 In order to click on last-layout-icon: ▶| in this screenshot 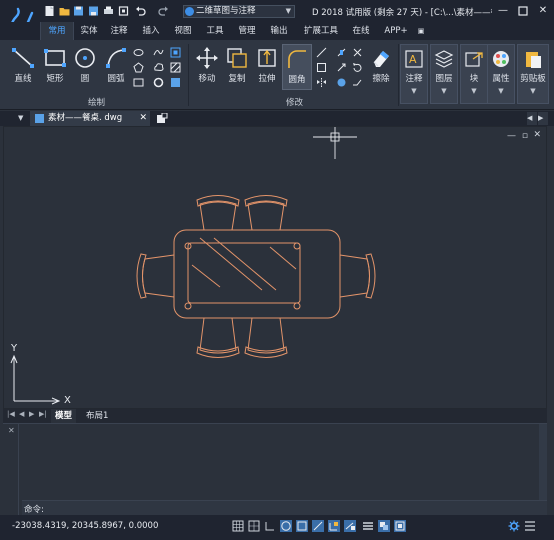, I will do `click(43, 414)`.